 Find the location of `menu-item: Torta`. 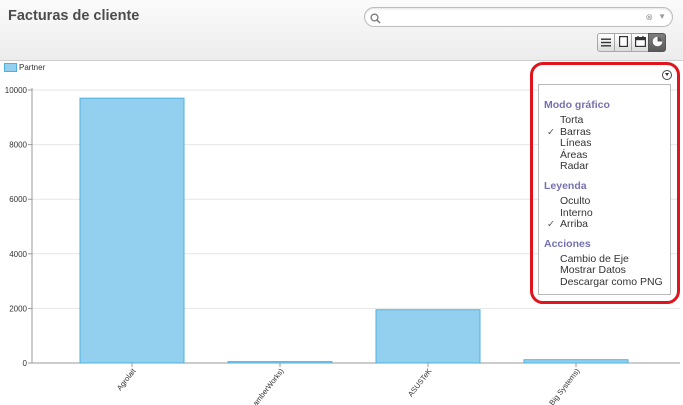

menu-item: Torta is located at coordinates (571, 120).